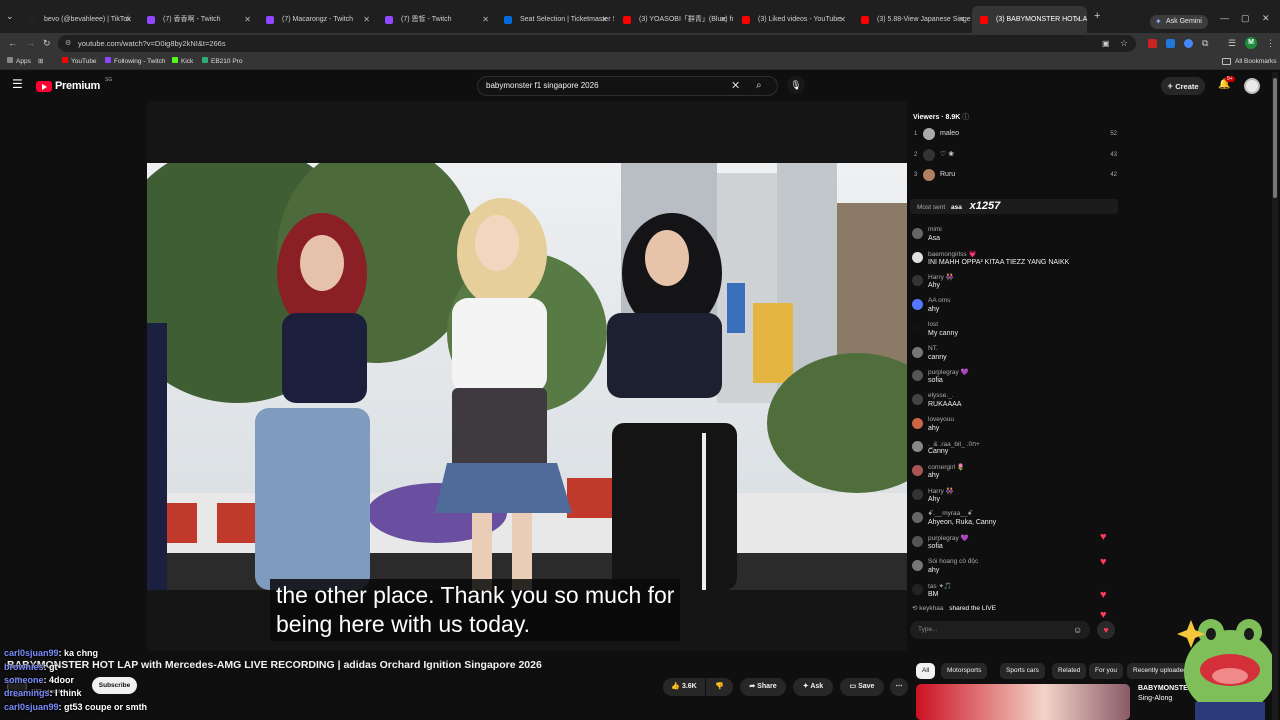  What do you see at coordinates (114, 685) in the screenshot?
I see `subscribe-button: Subscribe` at bounding box center [114, 685].